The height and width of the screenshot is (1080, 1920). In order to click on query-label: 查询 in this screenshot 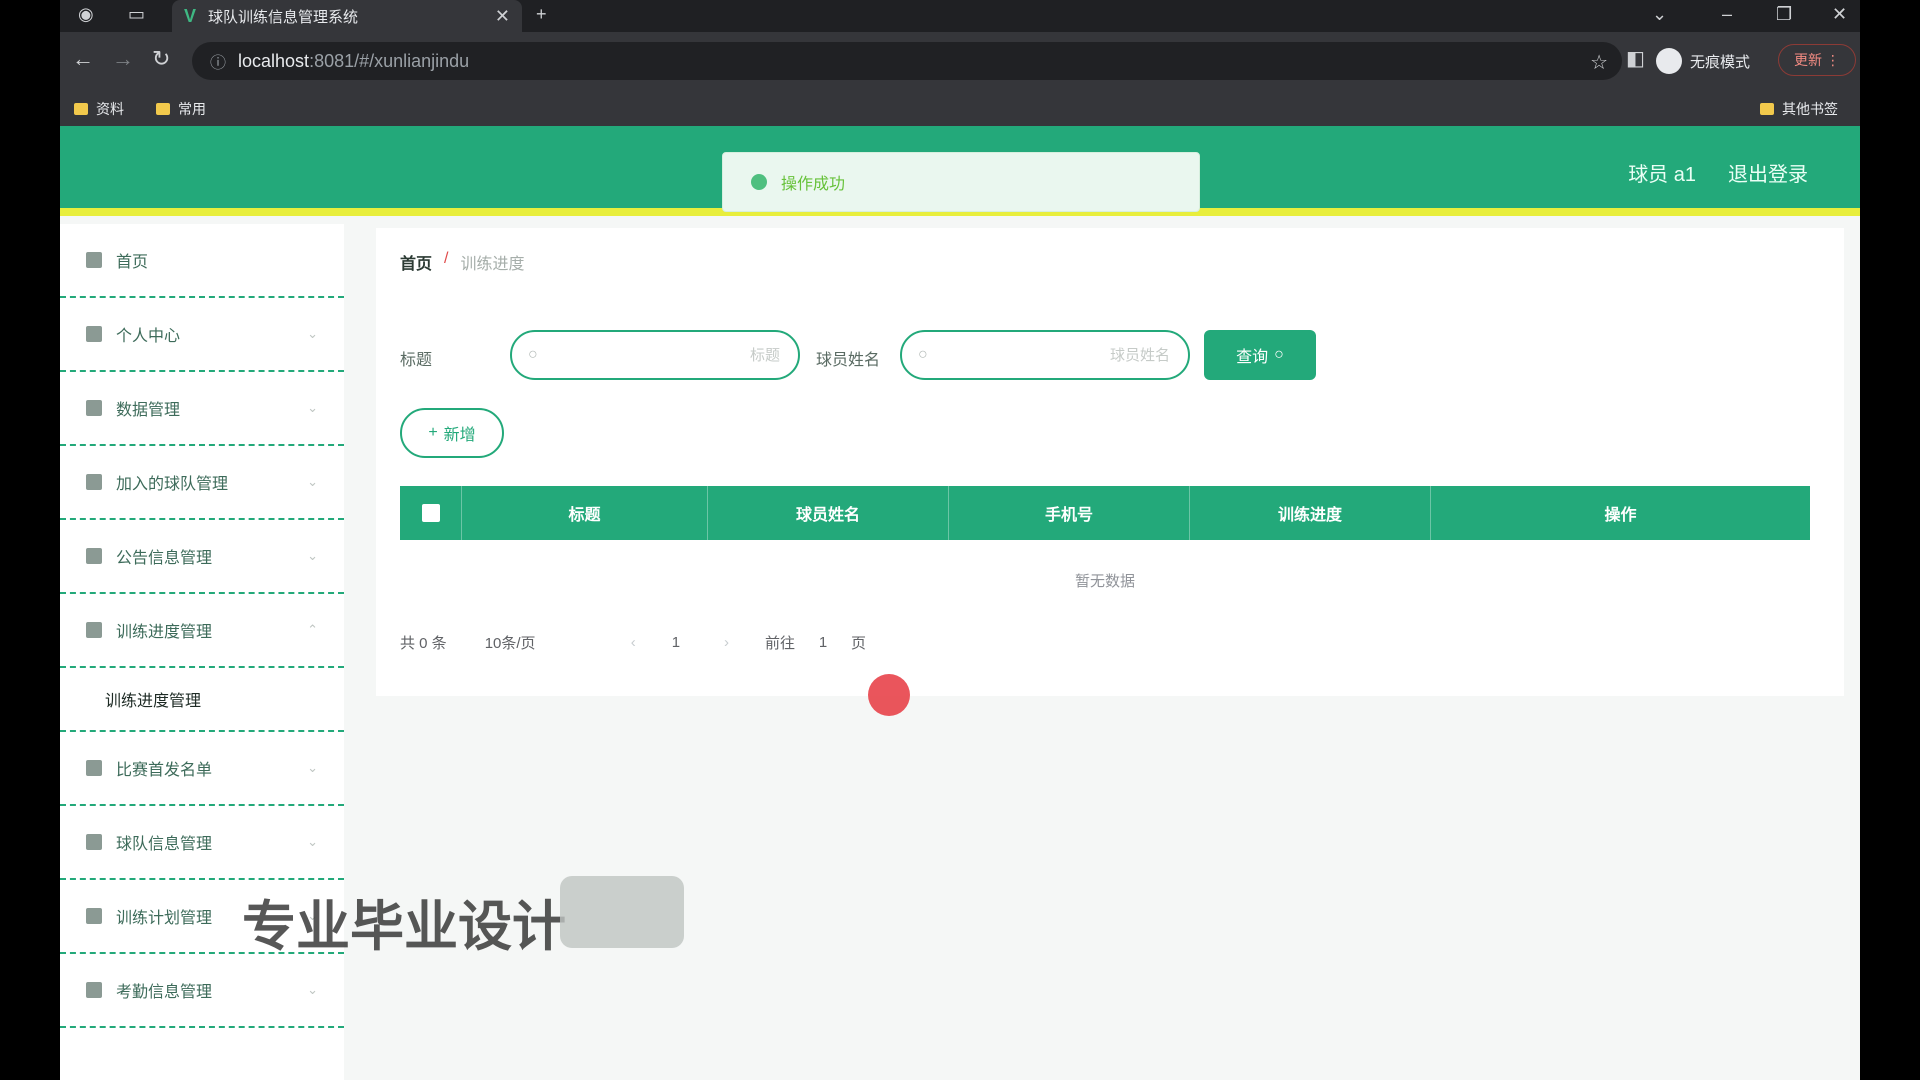, I will do `click(1252, 357)`.